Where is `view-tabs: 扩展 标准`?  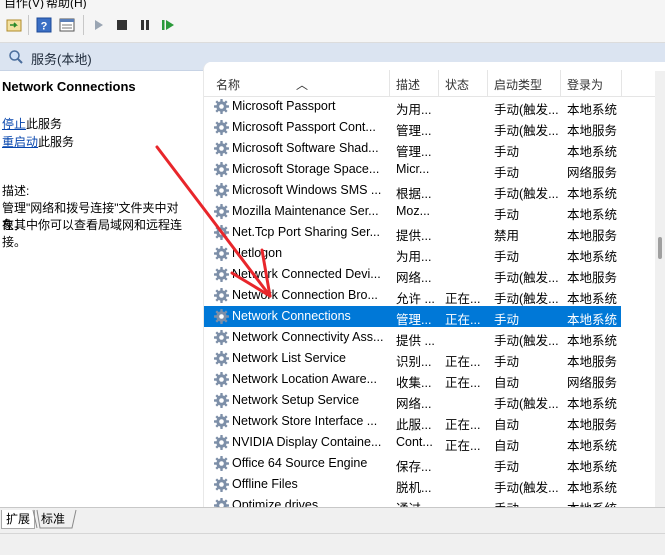 view-tabs: 扩展 标准 is located at coordinates (332, 520).